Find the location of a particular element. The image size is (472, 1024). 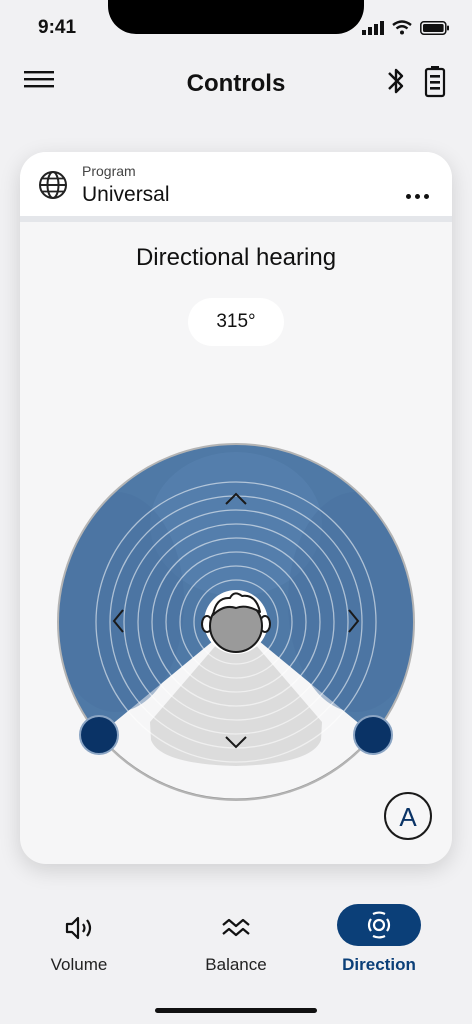

tab-direction-label: Direction is located at coordinates (379, 964).